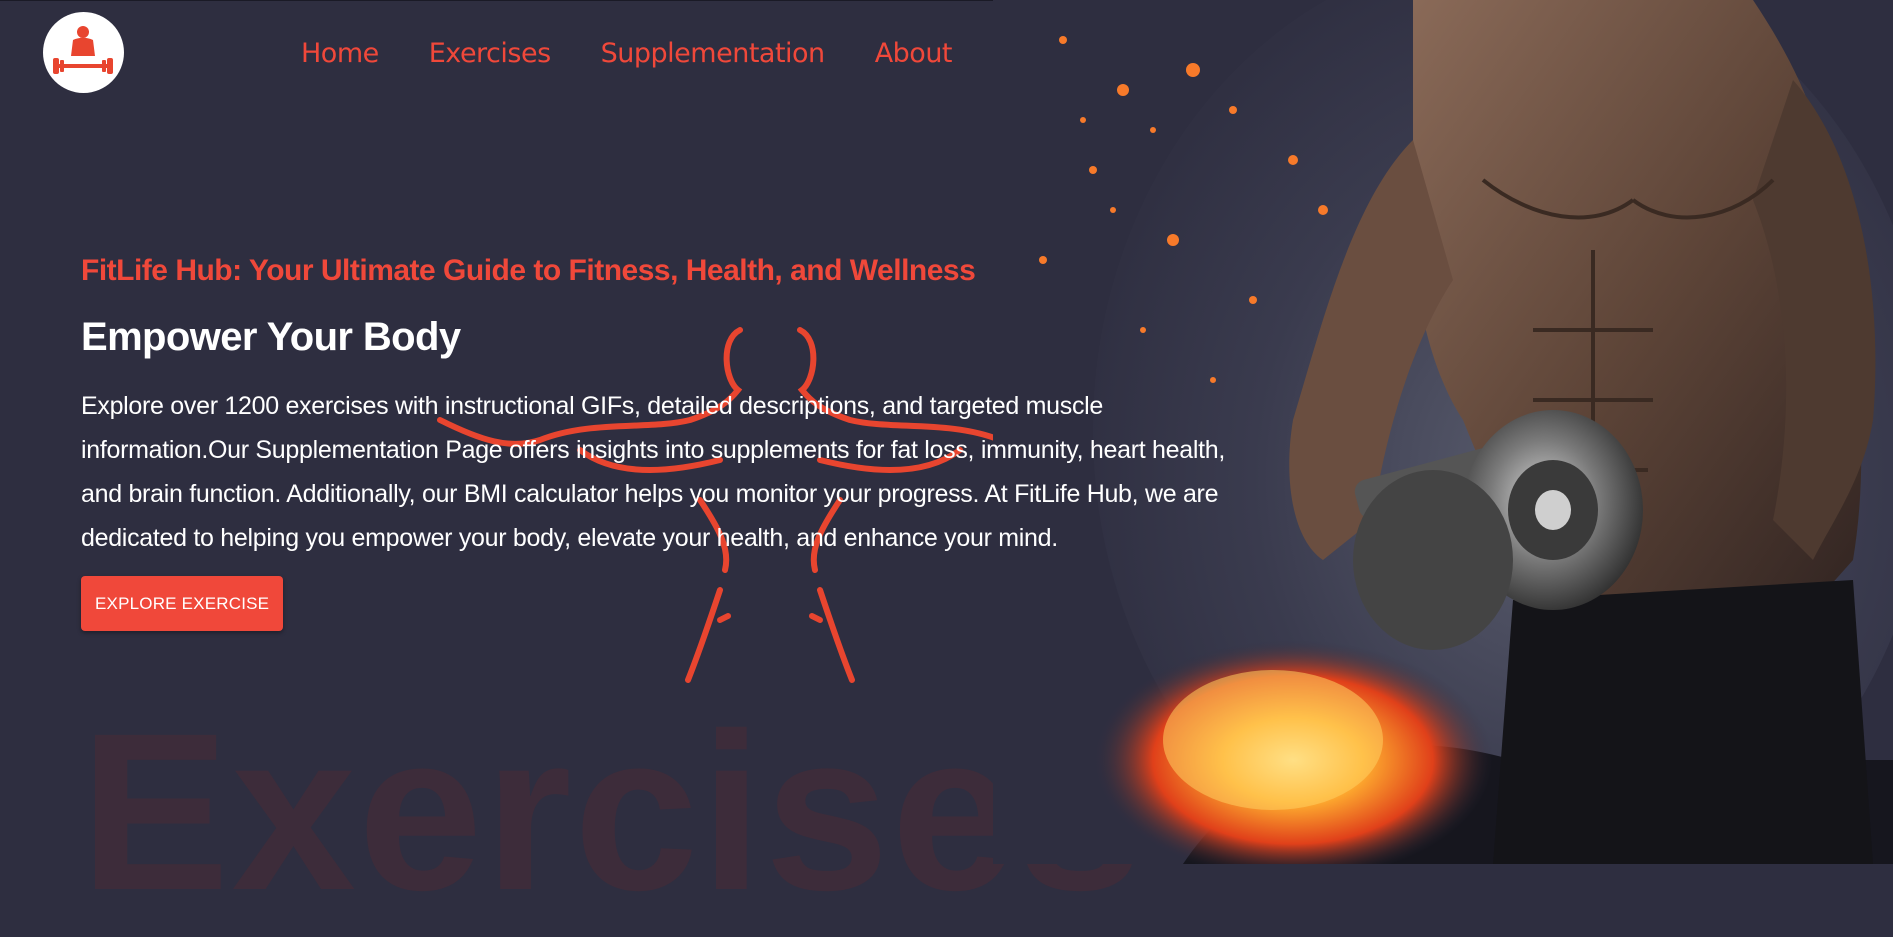 This screenshot has width=1893, height=937. What do you see at coordinates (490, 54) in the screenshot?
I see `nav-item-exercises: Exercises` at bounding box center [490, 54].